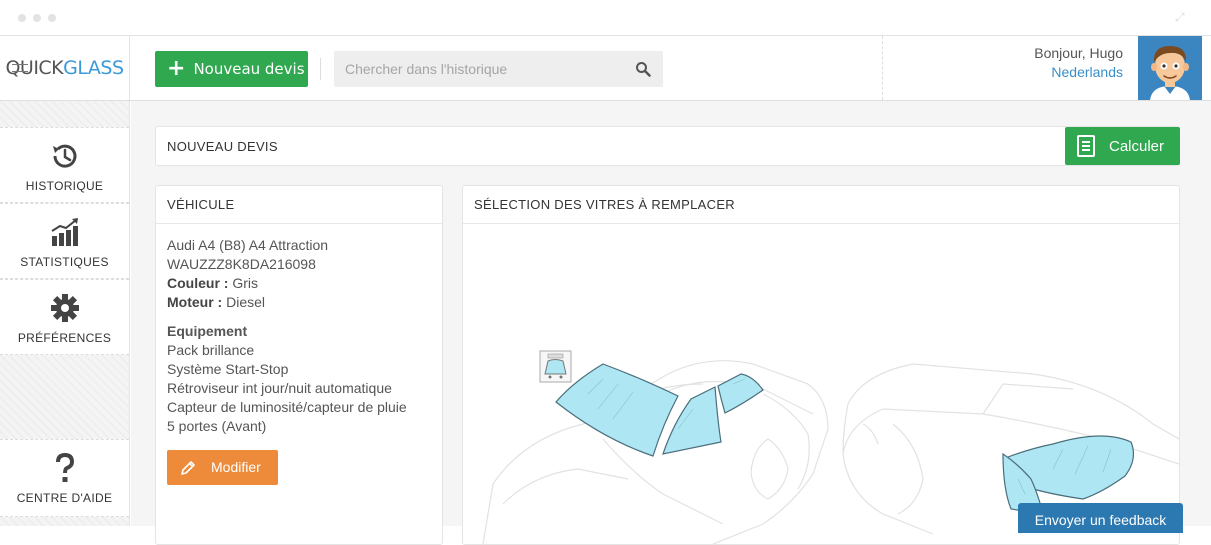 The image size is (1211, 545). Describe the element at coordinates (93, 68) in the screenshot. I see `logo-suffix: GLASS` at that location.